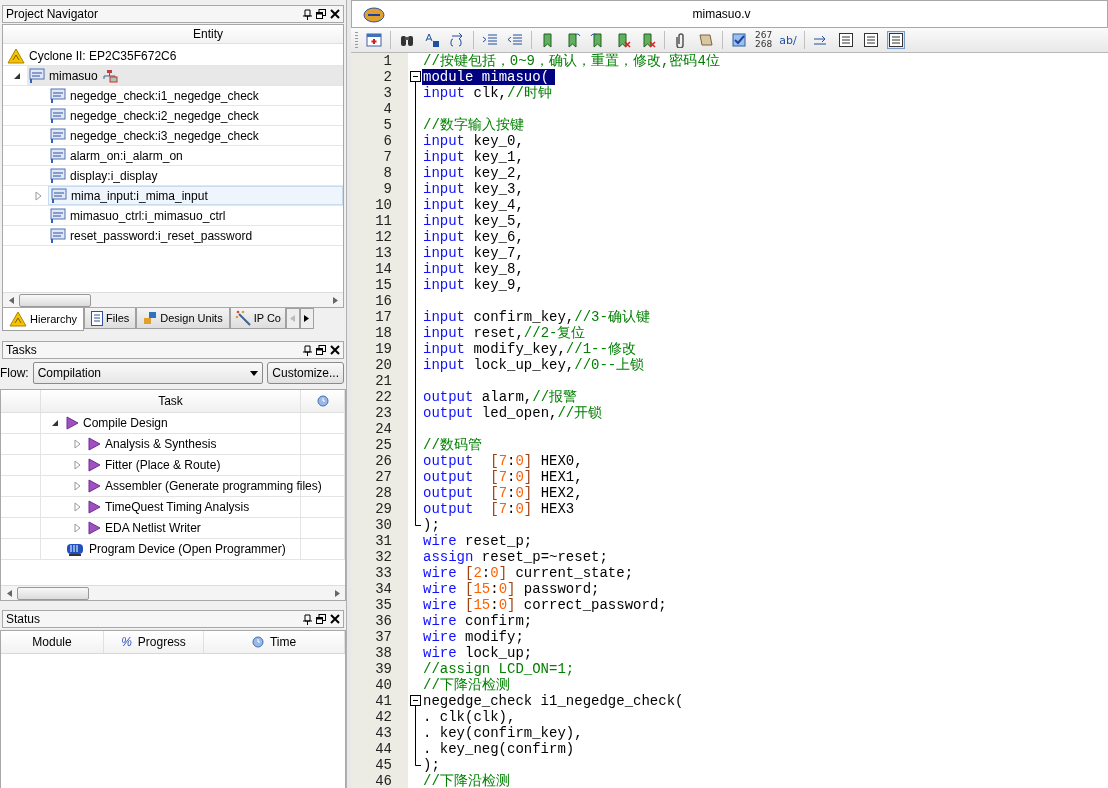 This screenshot has height=788, width=1108. I want to click on entity-name: reset_password:i_reset_password, so click(161, 235).